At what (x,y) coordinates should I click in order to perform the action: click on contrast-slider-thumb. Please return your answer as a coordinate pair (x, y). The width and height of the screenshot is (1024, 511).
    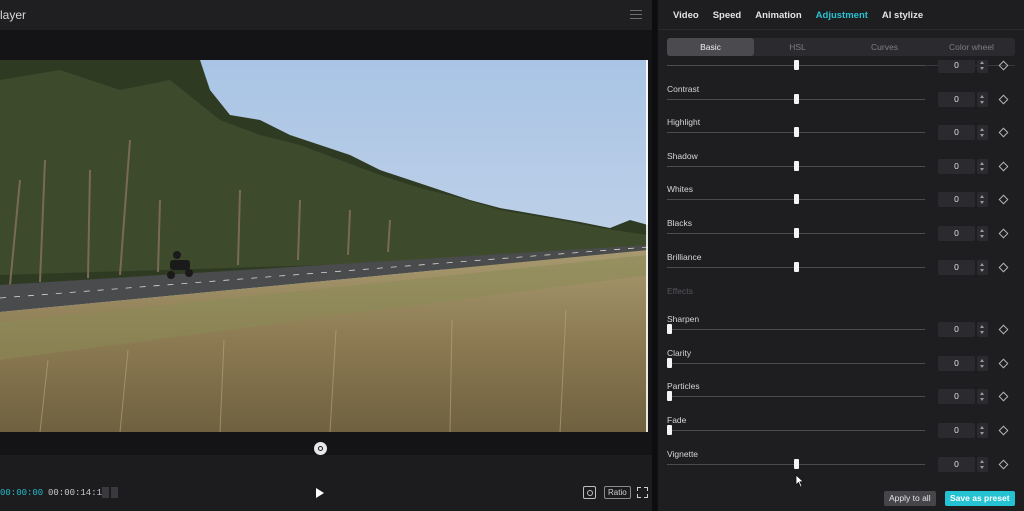
    Looking at the image, I should click on (796, 98).